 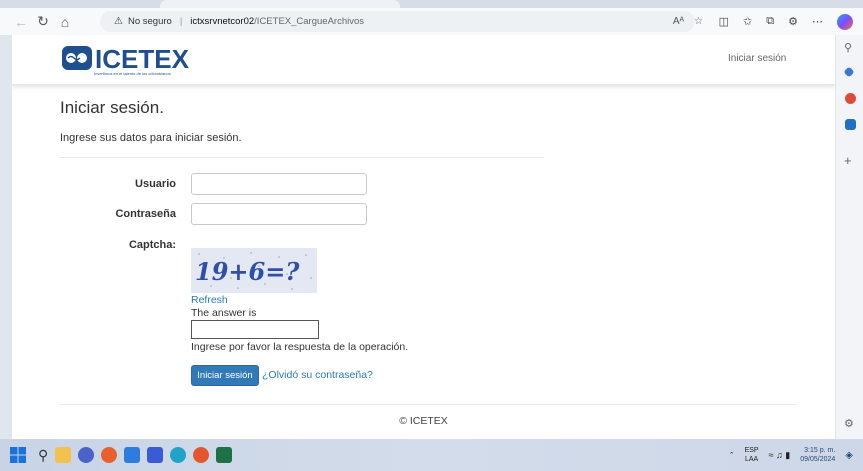 I want to click on settings-icon: ⚙, so click(x=849, y=423).